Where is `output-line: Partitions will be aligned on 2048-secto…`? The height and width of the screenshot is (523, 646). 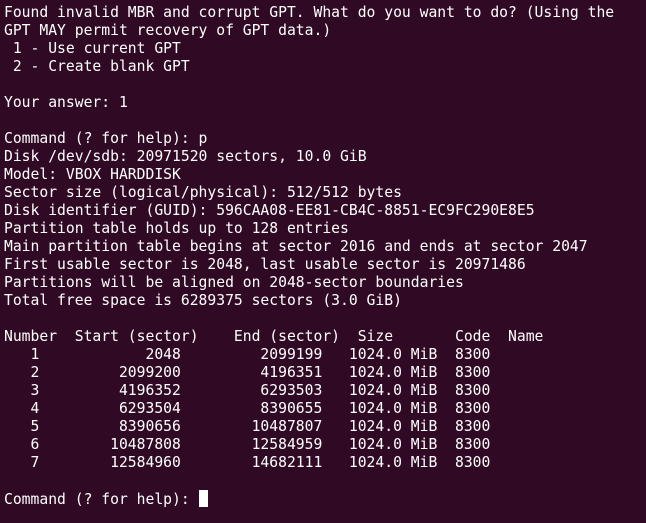
output-line: Partitions will be aligned on 2048-secto… is located at coordinates (234, 282).